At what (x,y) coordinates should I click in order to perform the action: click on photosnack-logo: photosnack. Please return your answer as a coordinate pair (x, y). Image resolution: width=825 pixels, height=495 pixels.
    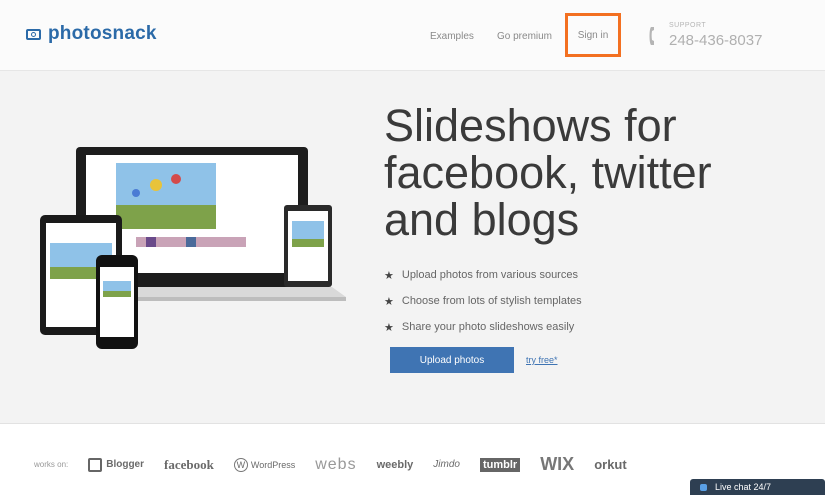
    Looking at the image, I should click on (91, 34).